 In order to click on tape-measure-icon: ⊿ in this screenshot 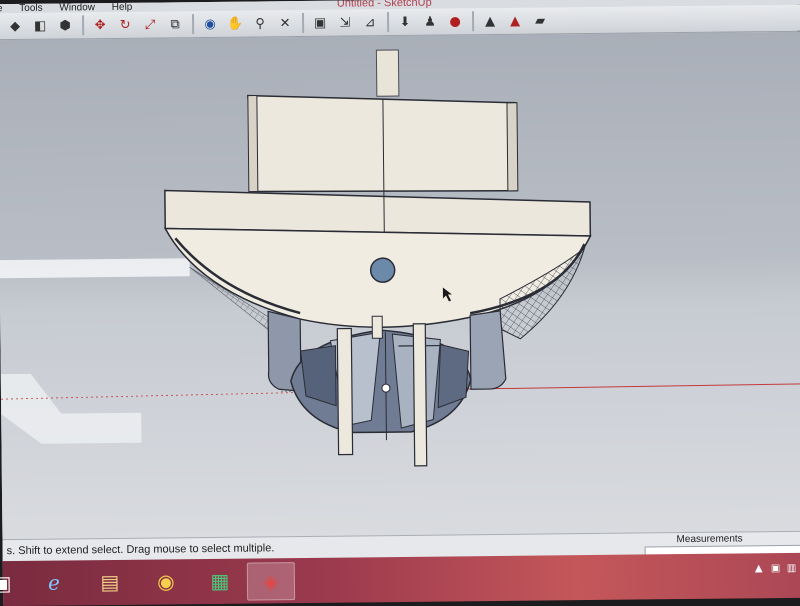, I will do `click(370, 22)`.